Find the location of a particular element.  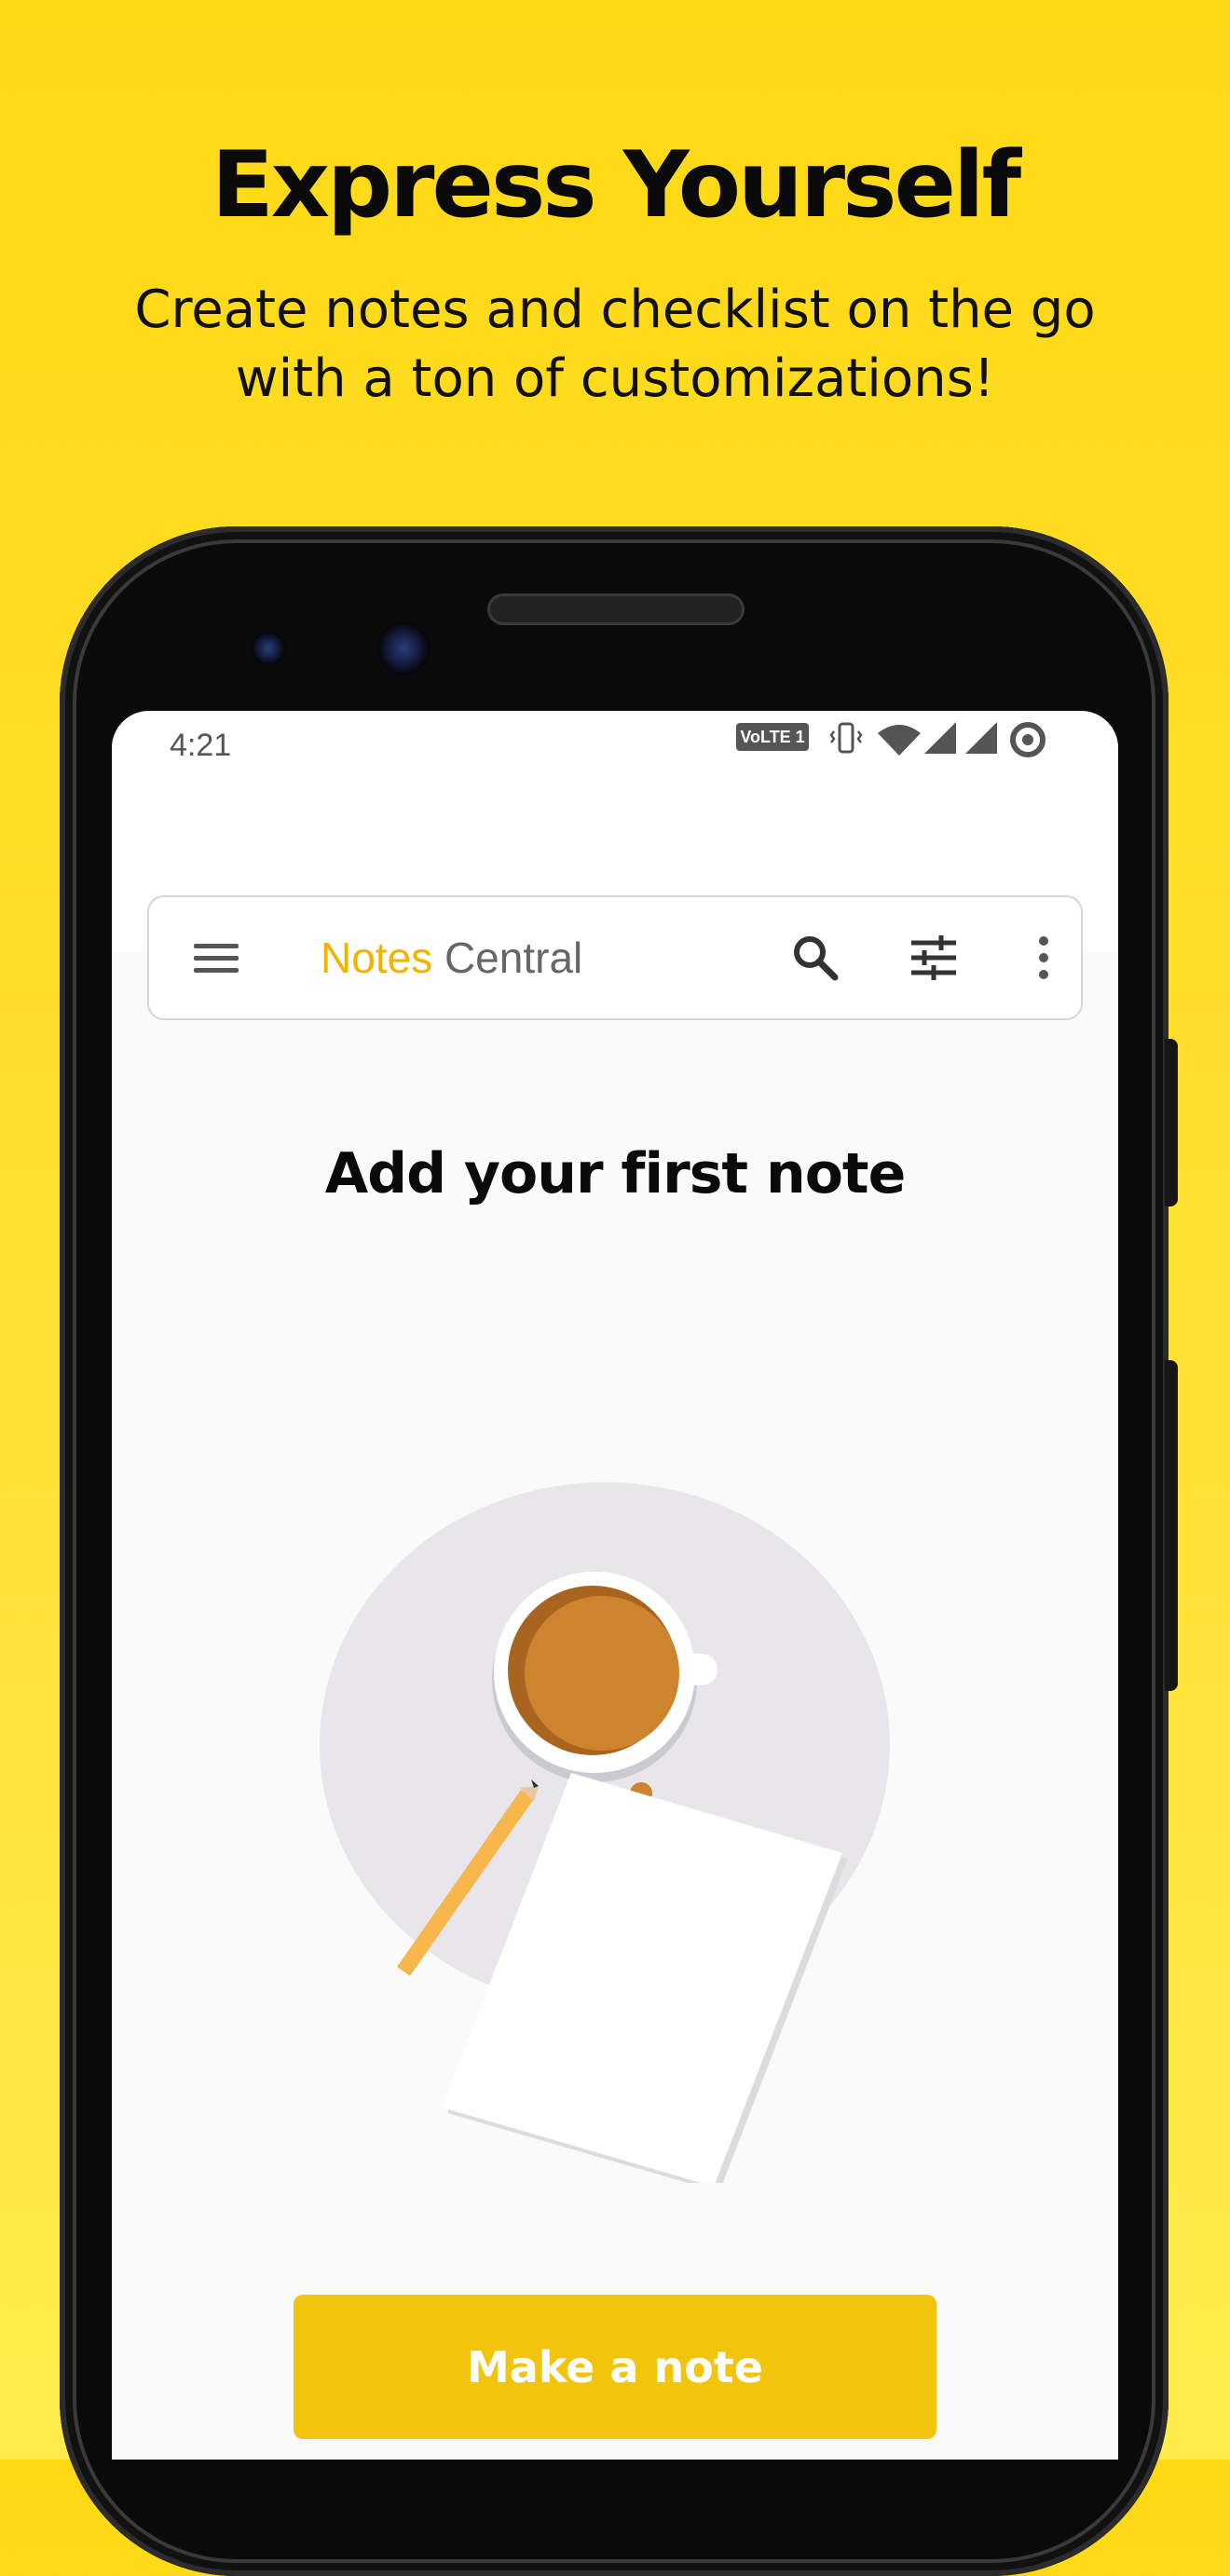

promo-subtitle-line-1: Create notes and checklist on the go is located at coordinates (615, 309).